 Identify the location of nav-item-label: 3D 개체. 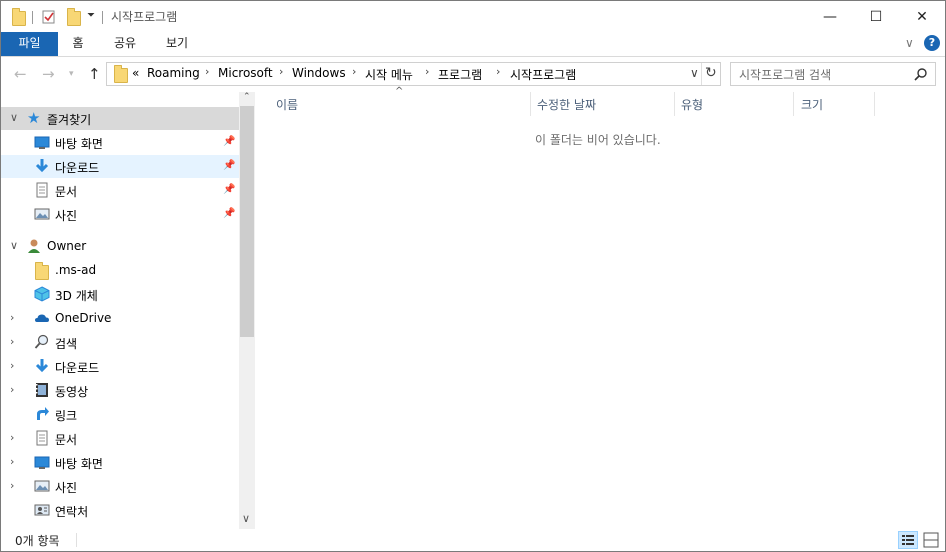
(76, 296).